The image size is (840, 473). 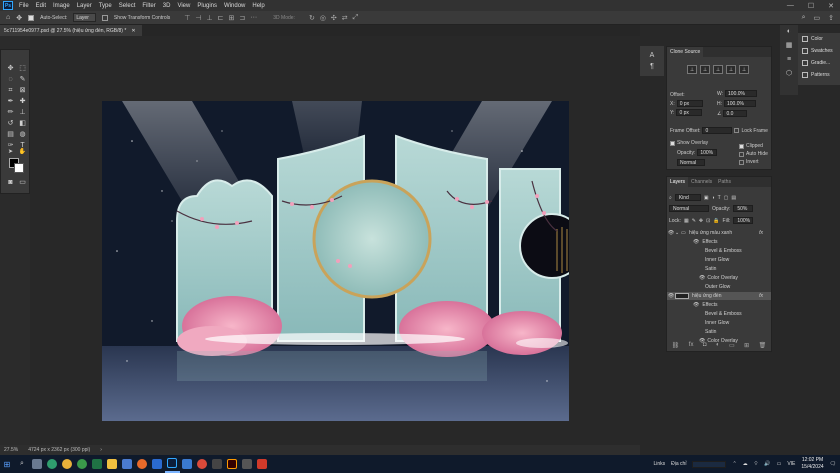 I want to click on add-style-icon: fx, so click(x=691, y=345).